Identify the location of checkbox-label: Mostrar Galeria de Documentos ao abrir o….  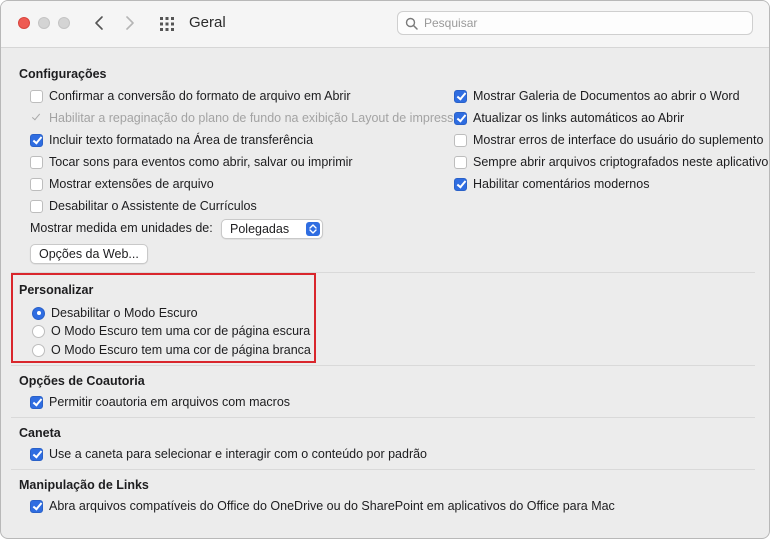
(606, 96).